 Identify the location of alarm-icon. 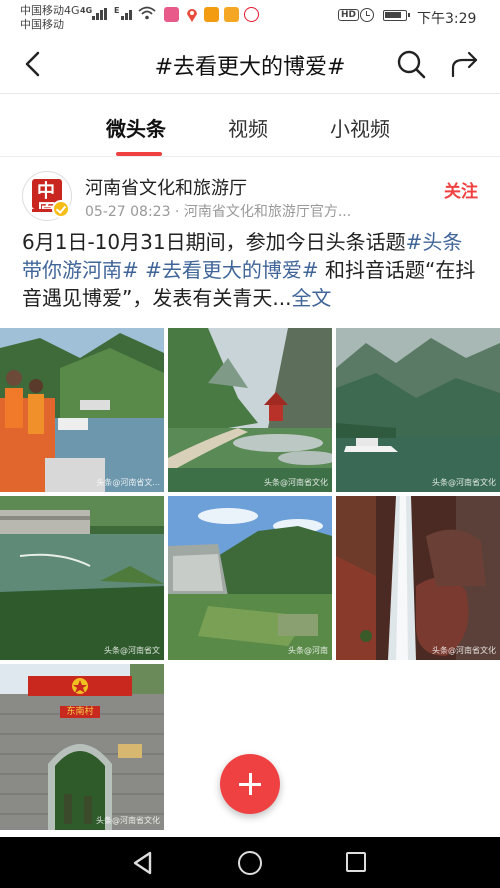
(367, 15).